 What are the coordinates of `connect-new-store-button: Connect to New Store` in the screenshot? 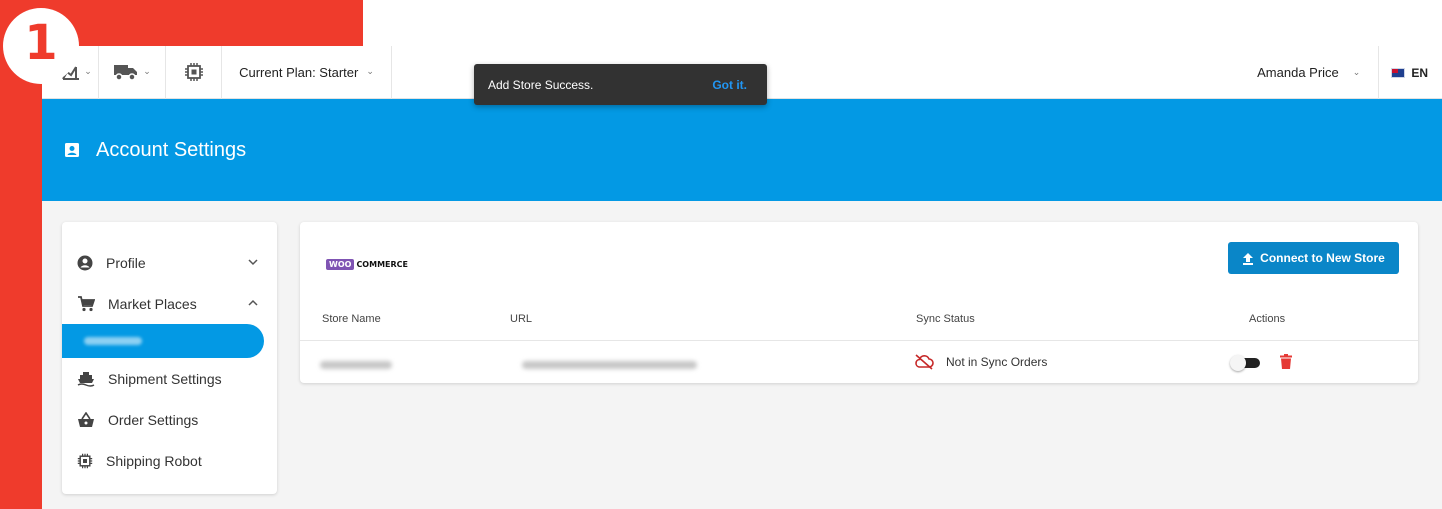 It's located at (1313, 258).